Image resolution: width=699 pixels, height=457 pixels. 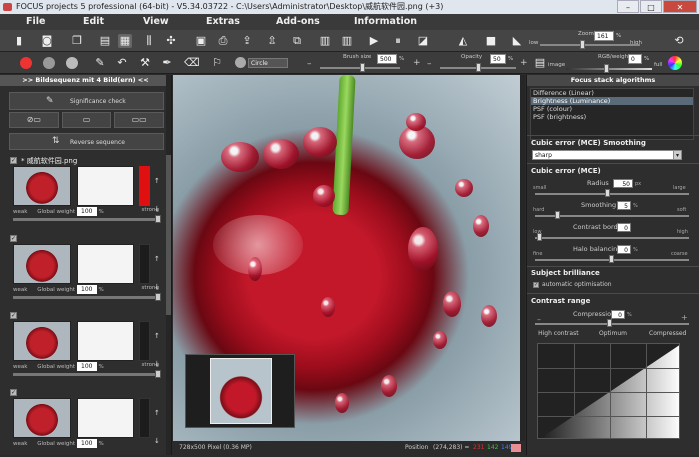 What do you see at coordinates (618, 314) in the screenshot?
I see `compression-input: 0` at bounding box center [618, 314].